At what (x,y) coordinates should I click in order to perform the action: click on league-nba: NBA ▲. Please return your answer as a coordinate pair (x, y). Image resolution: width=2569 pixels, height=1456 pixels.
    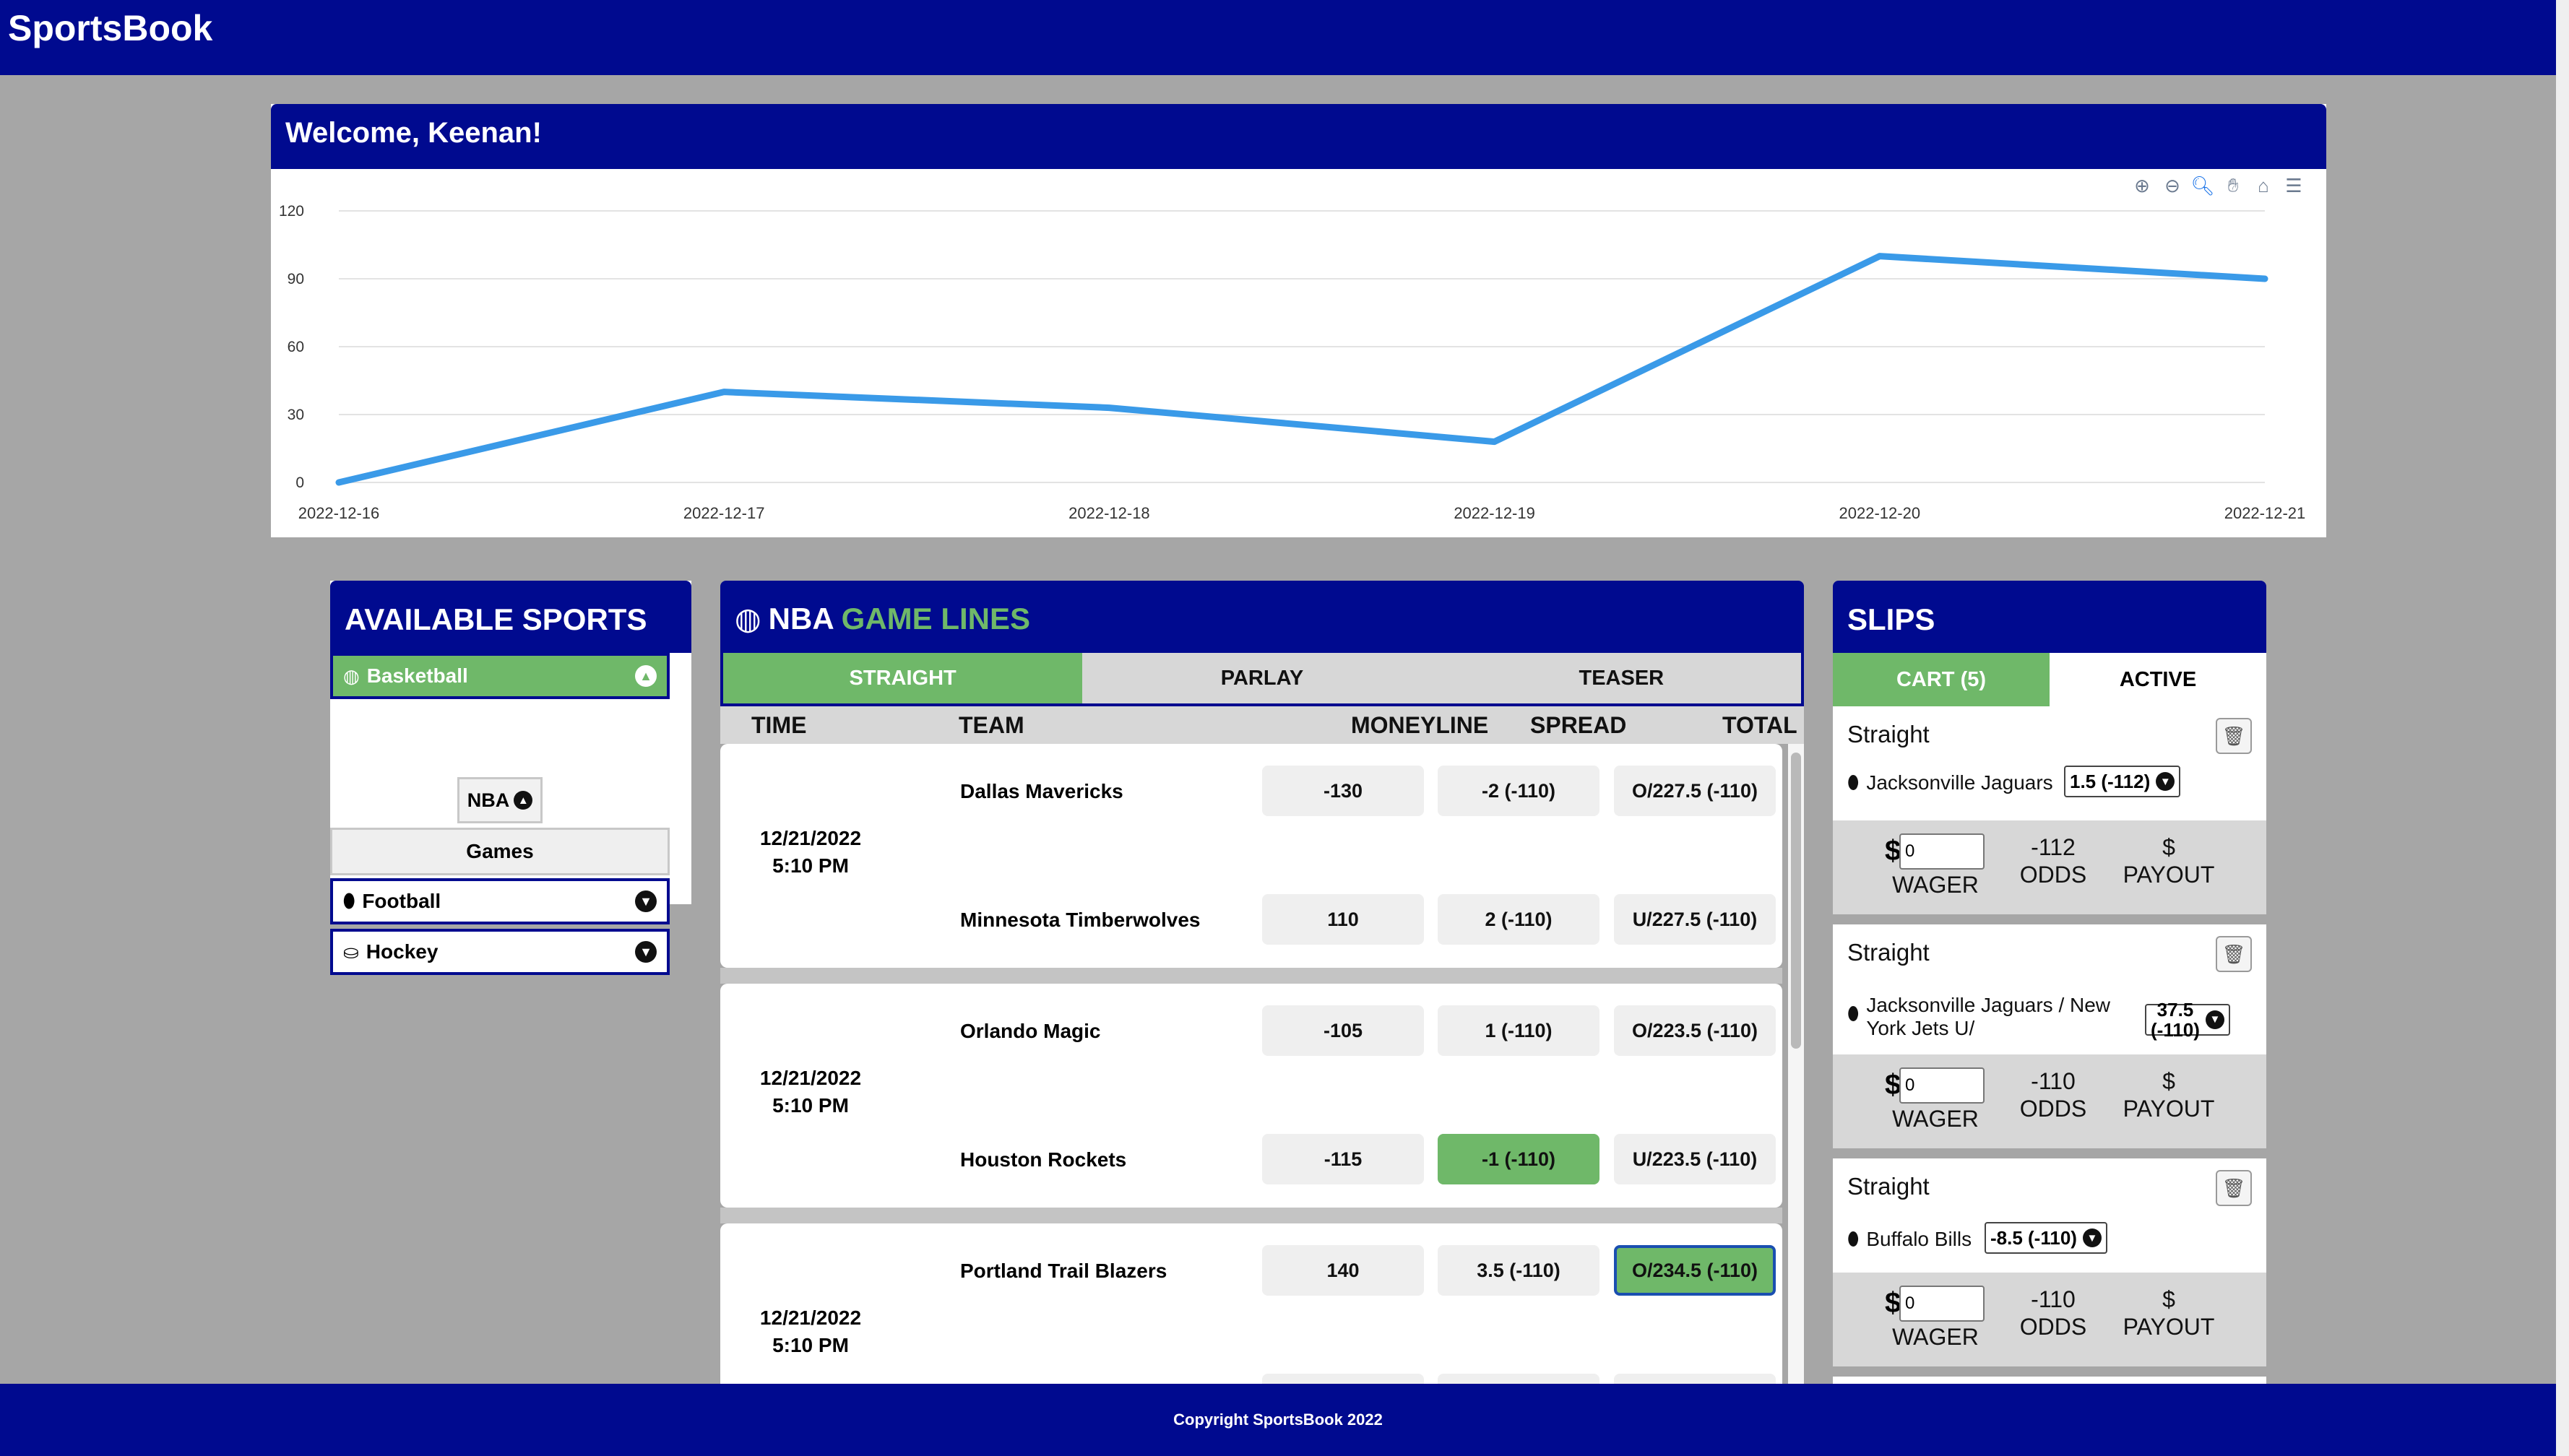
    Looking at the image, I should click on (500, 800).